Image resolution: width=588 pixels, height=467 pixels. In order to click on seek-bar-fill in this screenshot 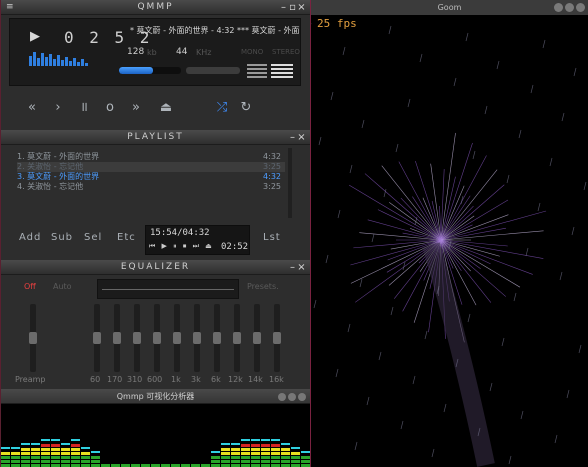, I will do `click(136, 70)`.